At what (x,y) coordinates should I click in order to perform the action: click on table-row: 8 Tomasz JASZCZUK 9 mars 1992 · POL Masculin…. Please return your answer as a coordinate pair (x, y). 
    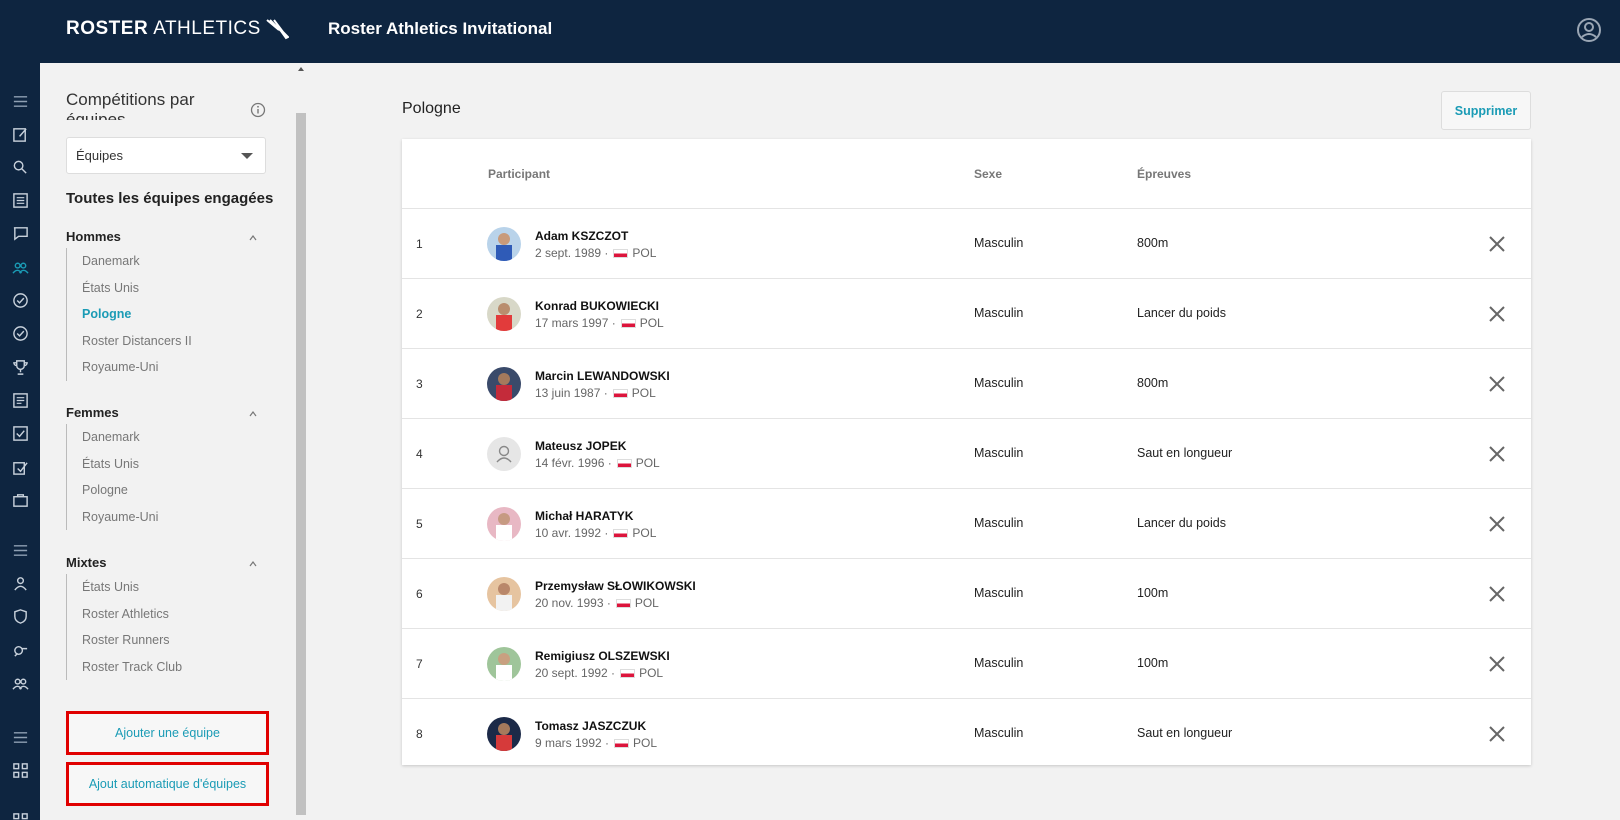
    Looking at the image, I should click on (966, 734).